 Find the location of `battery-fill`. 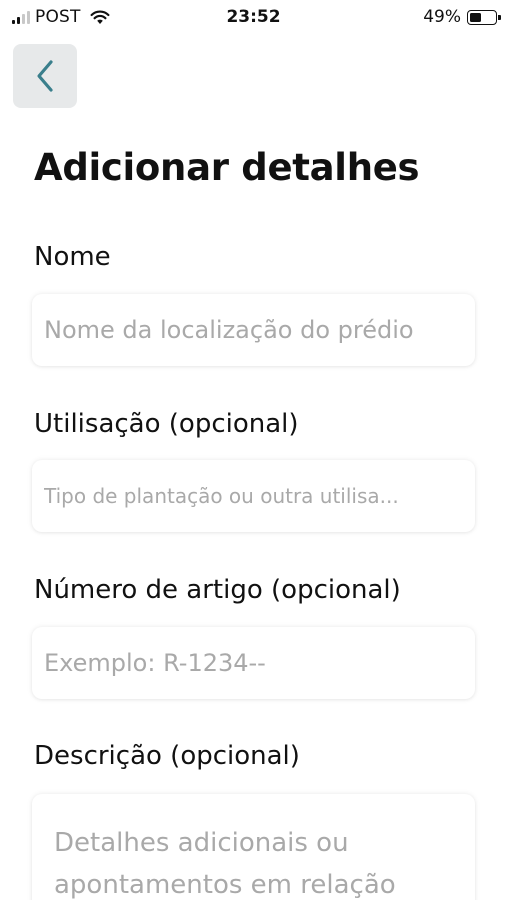

battery-fill is located at coordinates (476, 17).